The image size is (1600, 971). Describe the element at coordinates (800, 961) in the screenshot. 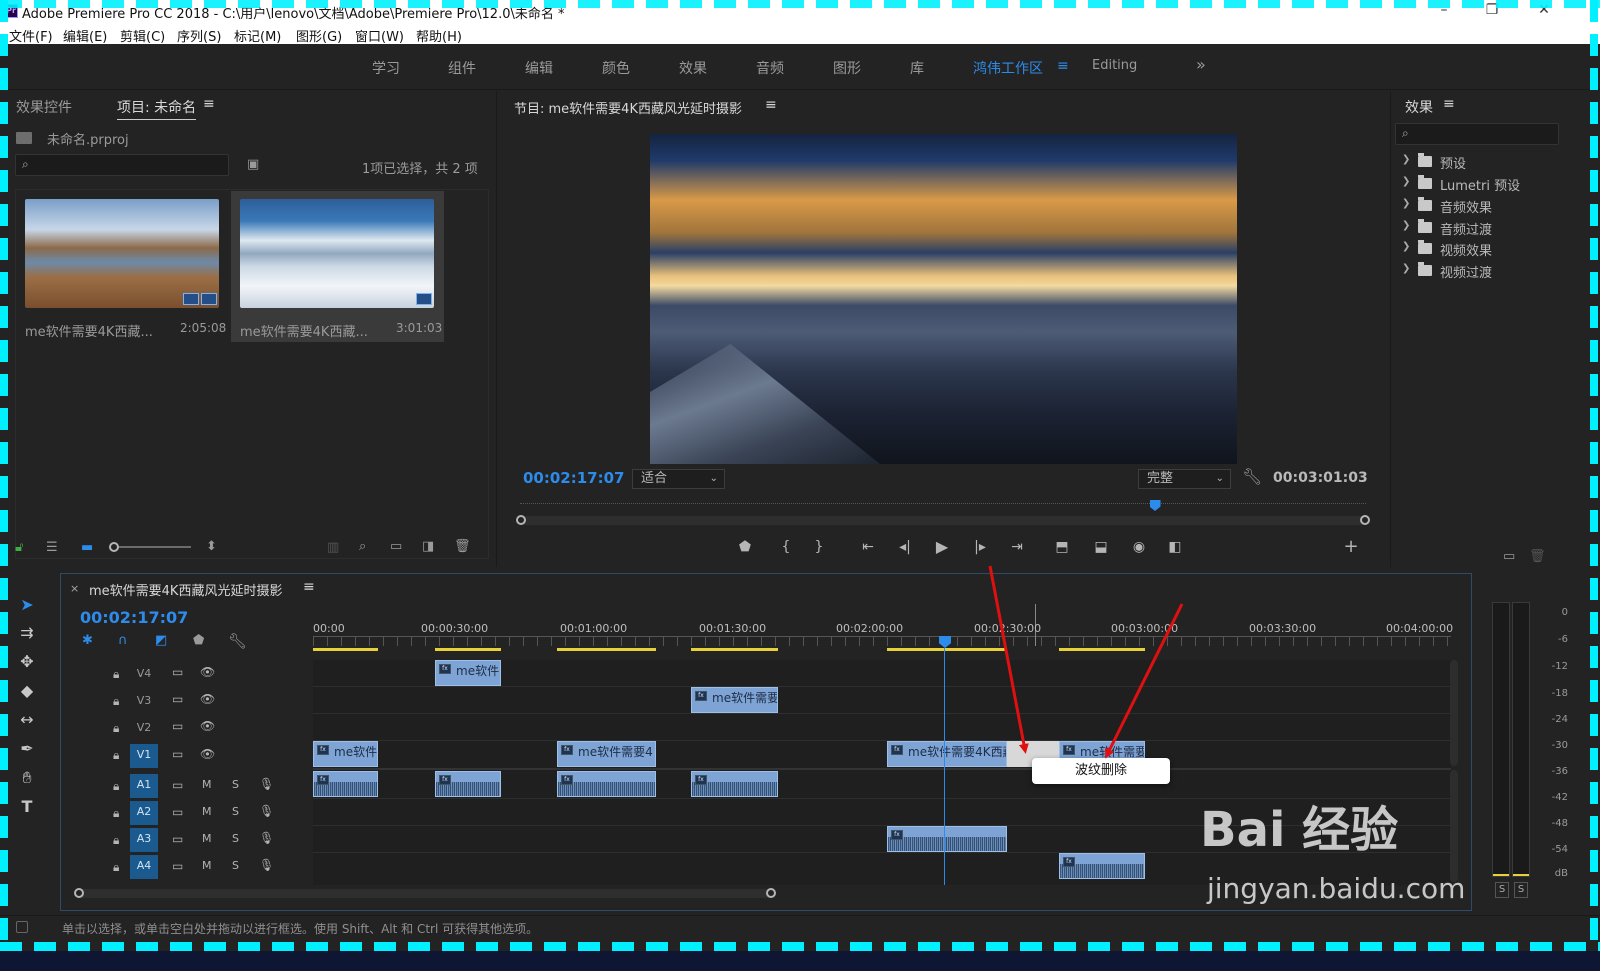

I see `taskbar-strip` at that location.